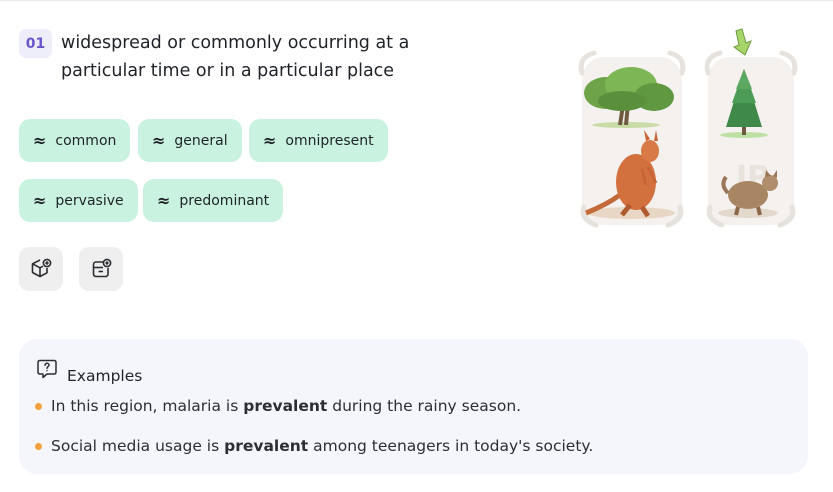 Image resolution: width=833 pixels, height=492 pixels. I want to click on synonym-label: general, so click(201, 140).